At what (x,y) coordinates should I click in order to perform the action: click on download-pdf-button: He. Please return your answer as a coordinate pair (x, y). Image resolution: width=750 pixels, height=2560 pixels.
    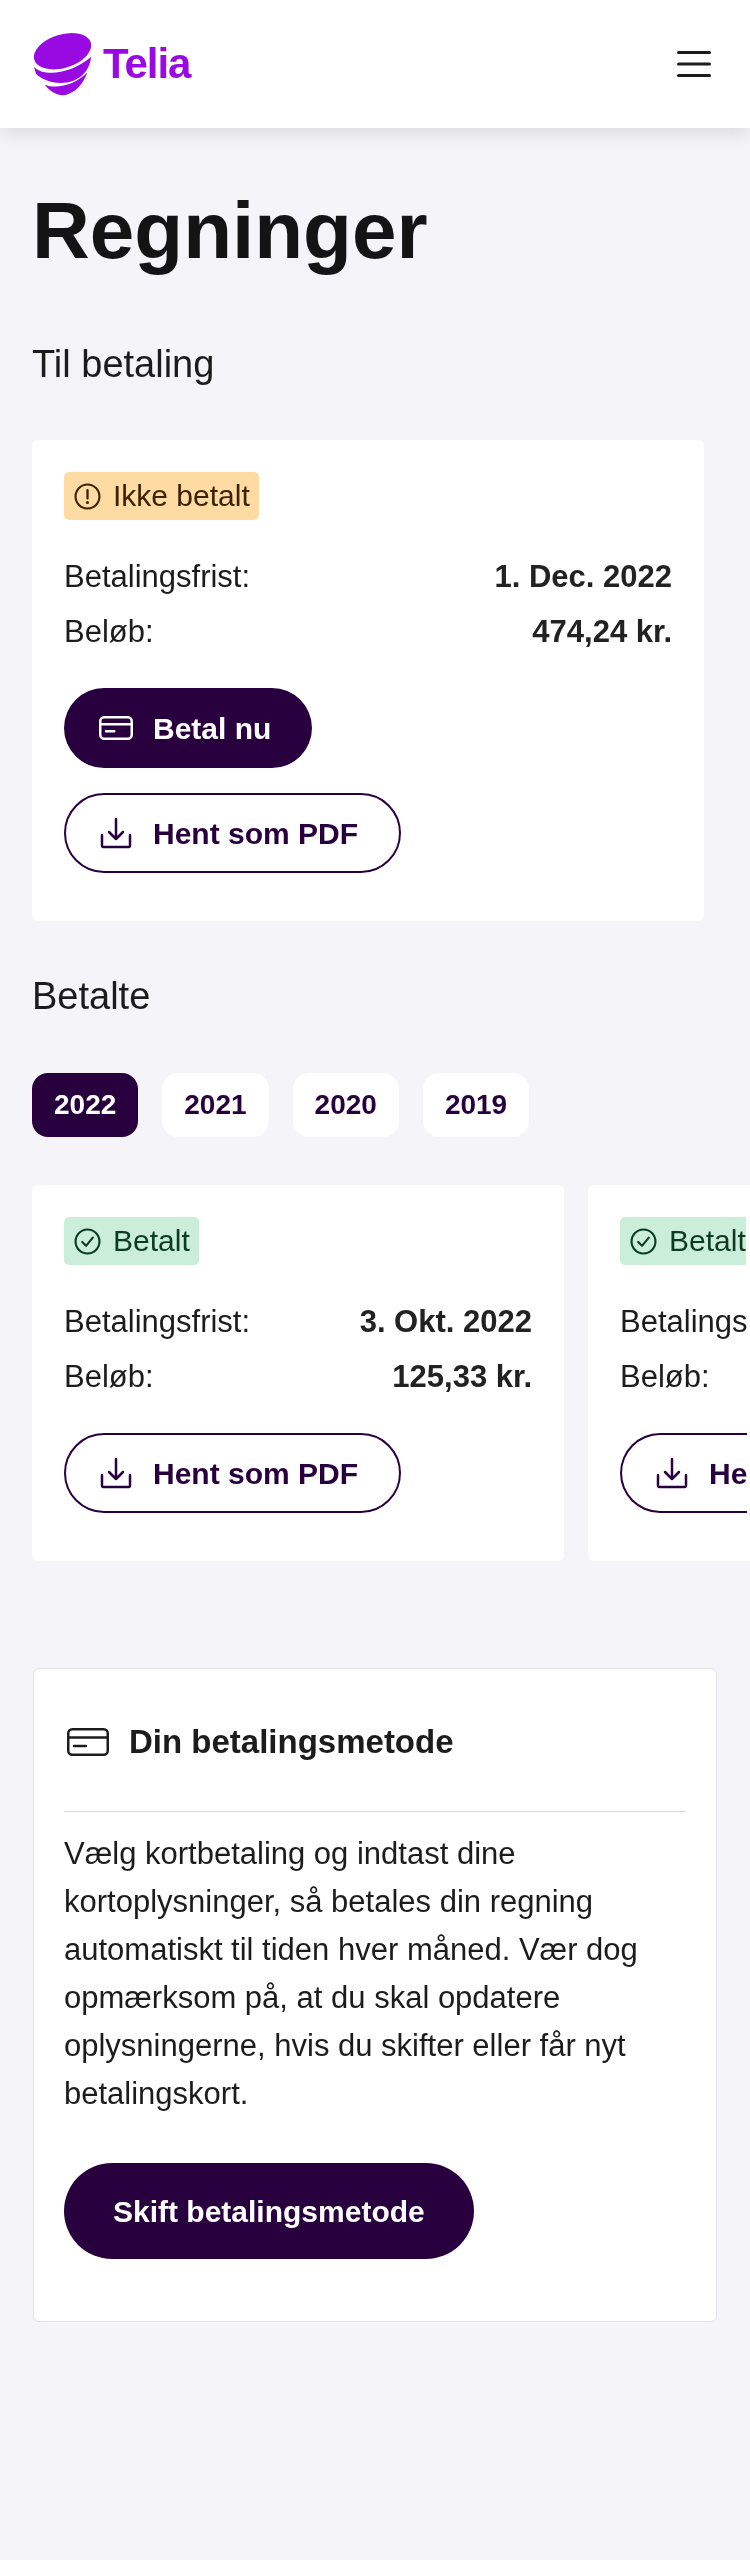
    Looking at the image, I should click on (684, 1473).